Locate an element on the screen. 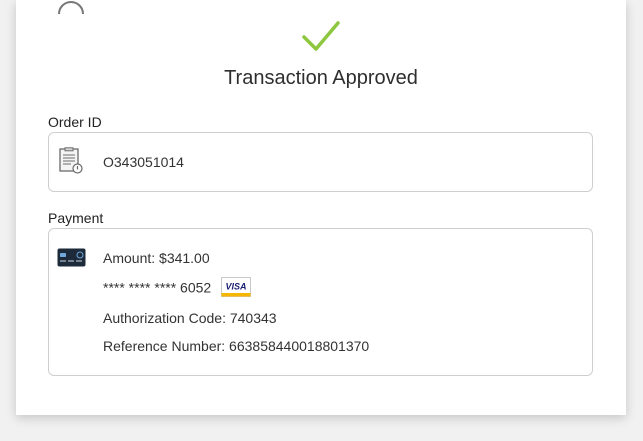  payment-amount: Amount: $341.00 is located at coordinates (156, 258).